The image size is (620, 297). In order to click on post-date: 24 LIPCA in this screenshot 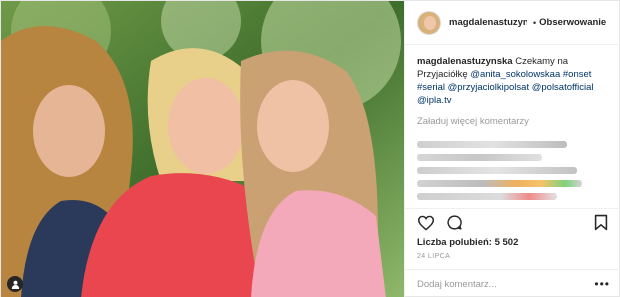, I will do `click(433, 256)`.